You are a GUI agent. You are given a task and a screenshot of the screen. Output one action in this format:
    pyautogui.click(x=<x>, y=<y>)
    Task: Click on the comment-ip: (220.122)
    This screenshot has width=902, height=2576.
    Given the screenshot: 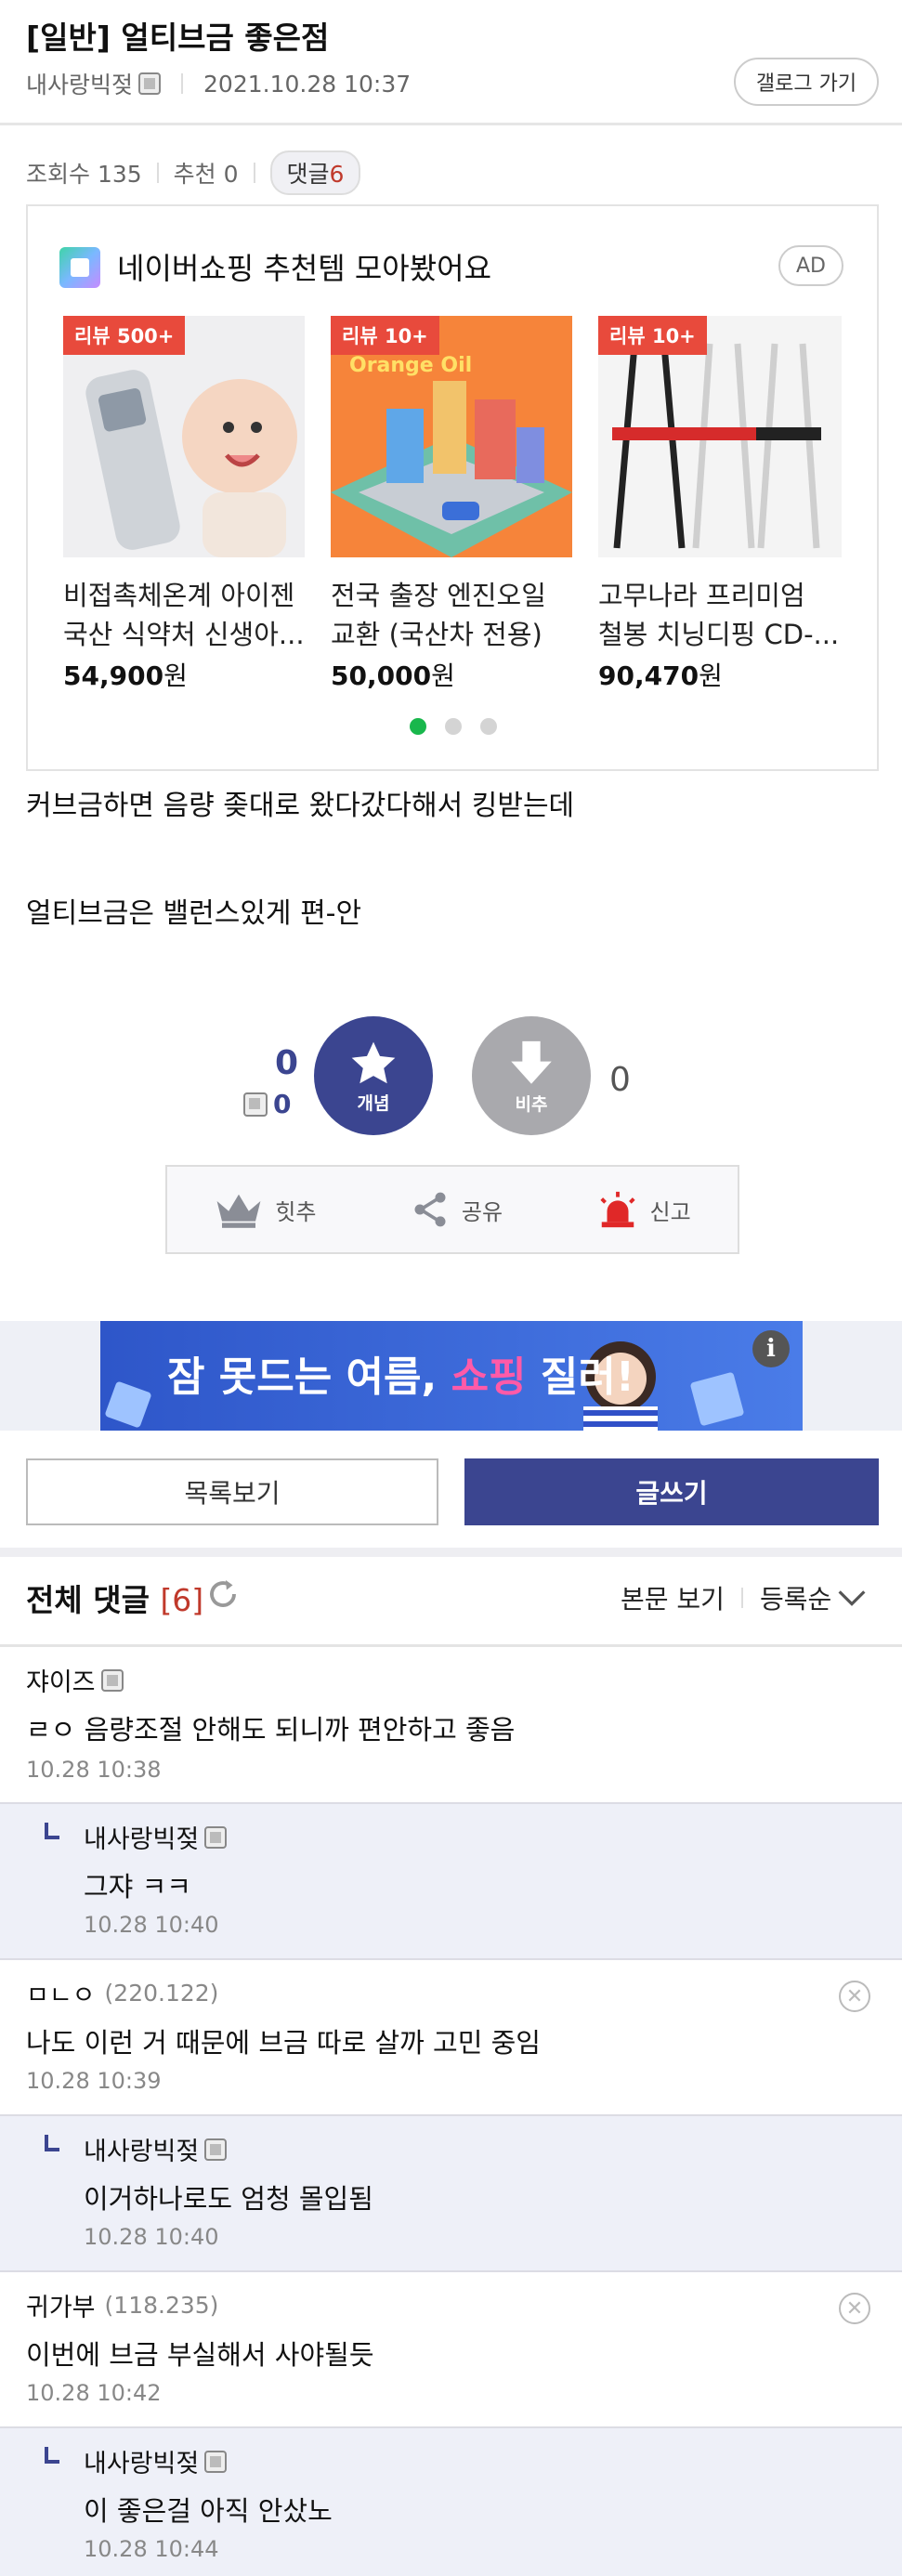 What is the action you would take?
    pyautogui.click(x=161, y=1993)
    